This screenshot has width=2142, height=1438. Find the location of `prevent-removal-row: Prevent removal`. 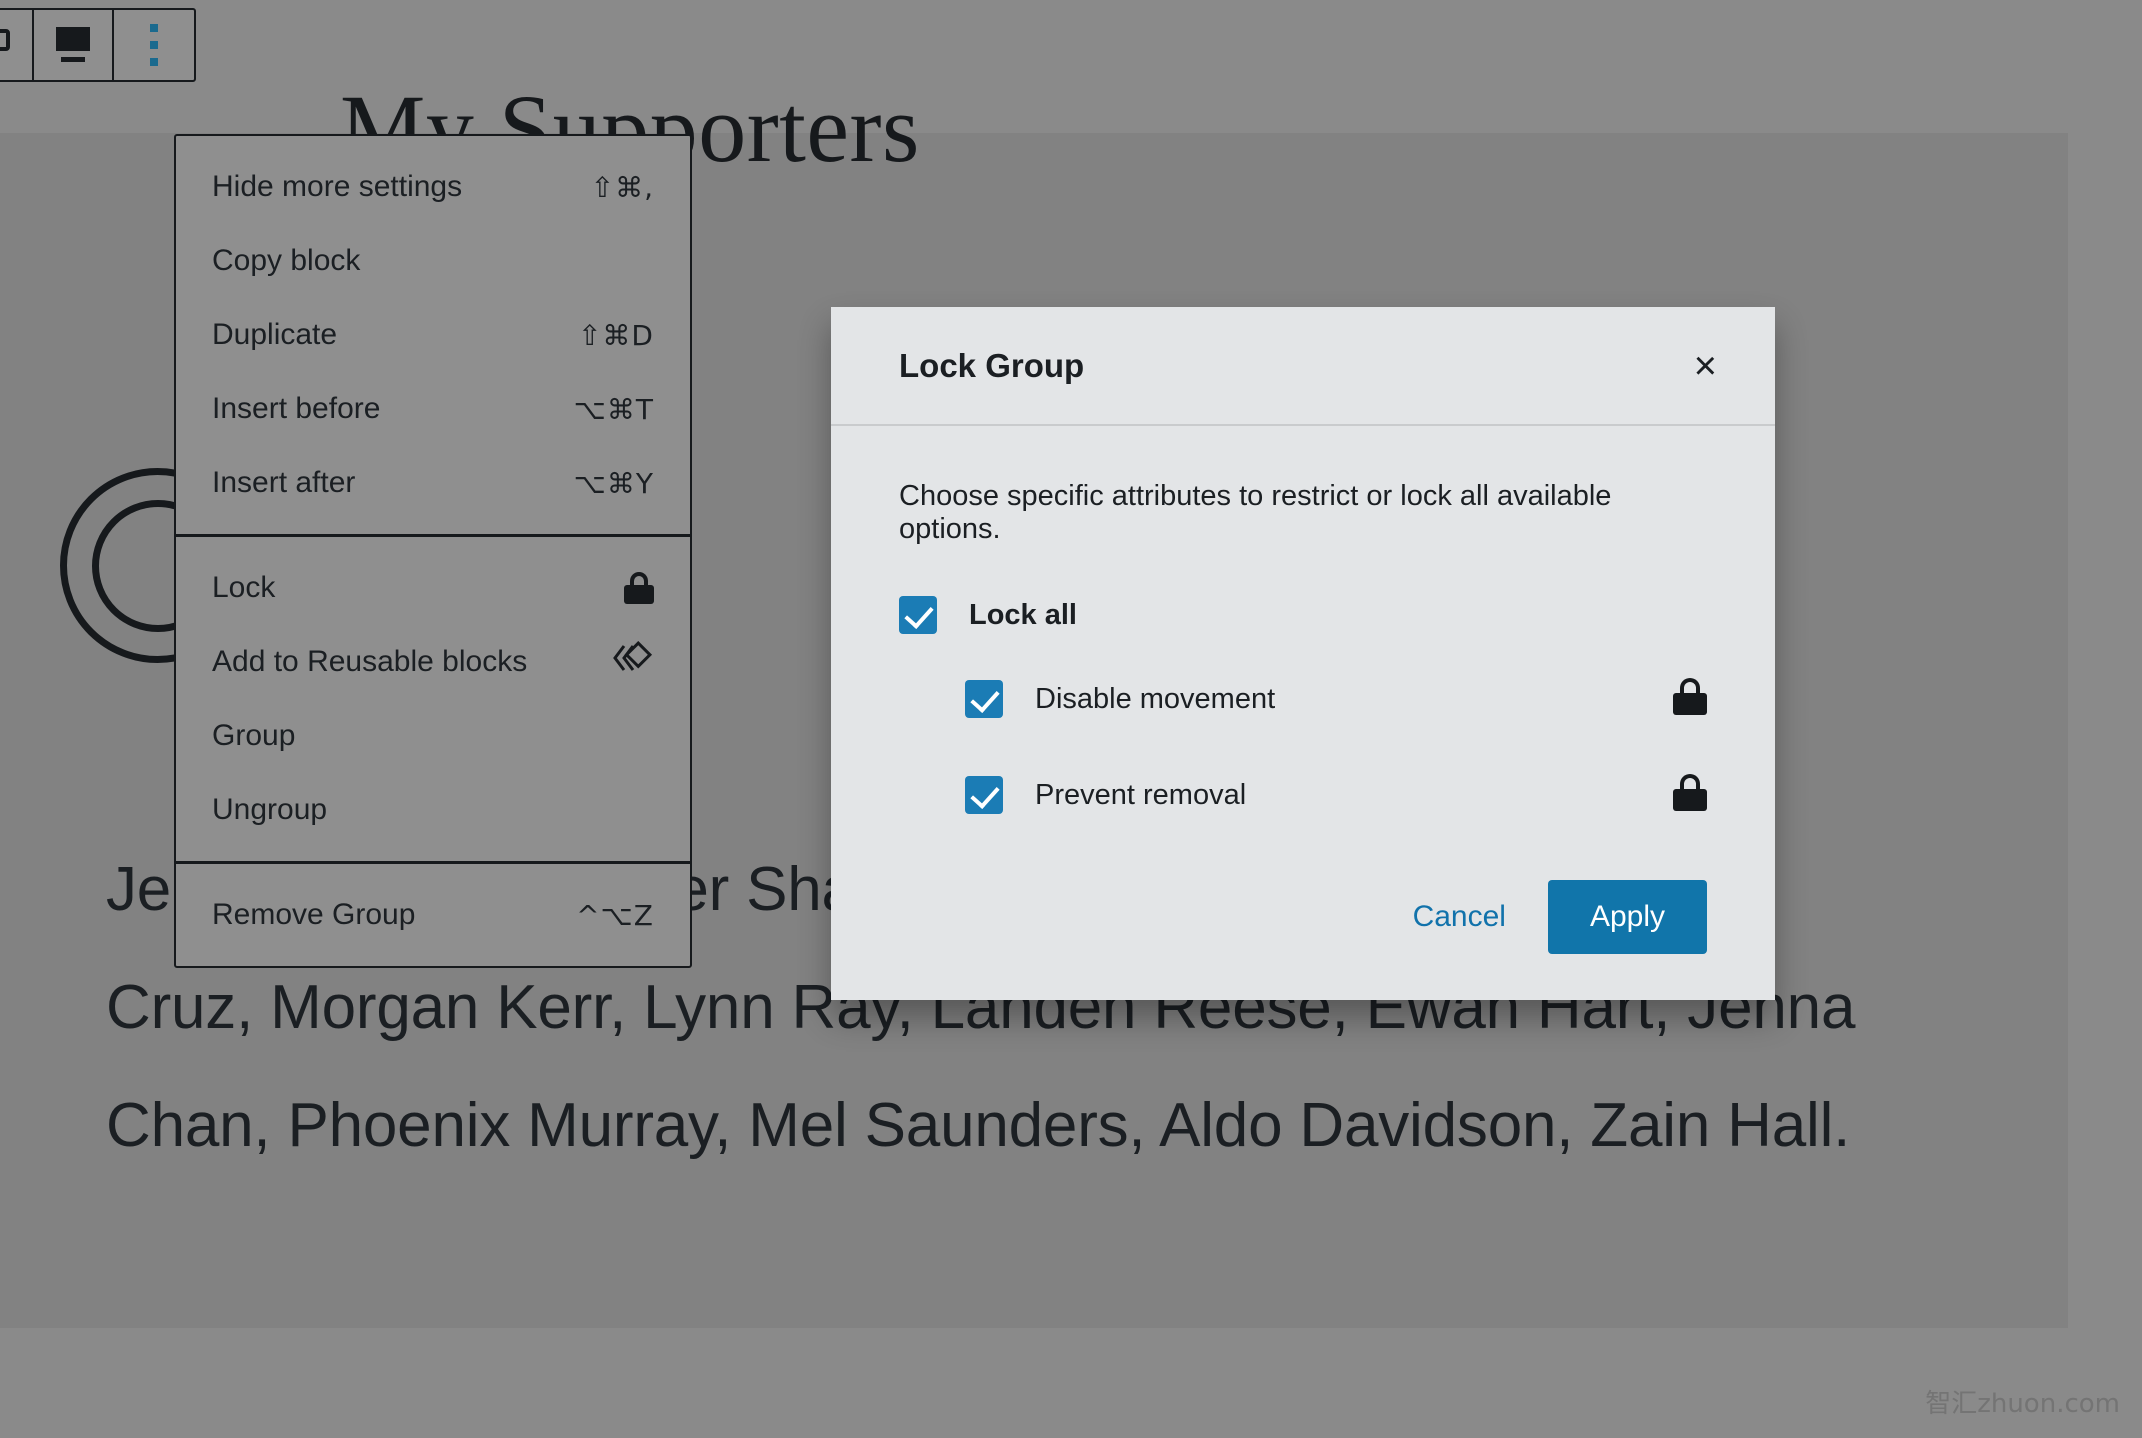

prevent-removal-row: Prevent removal is located at coordinates (1303, 795).